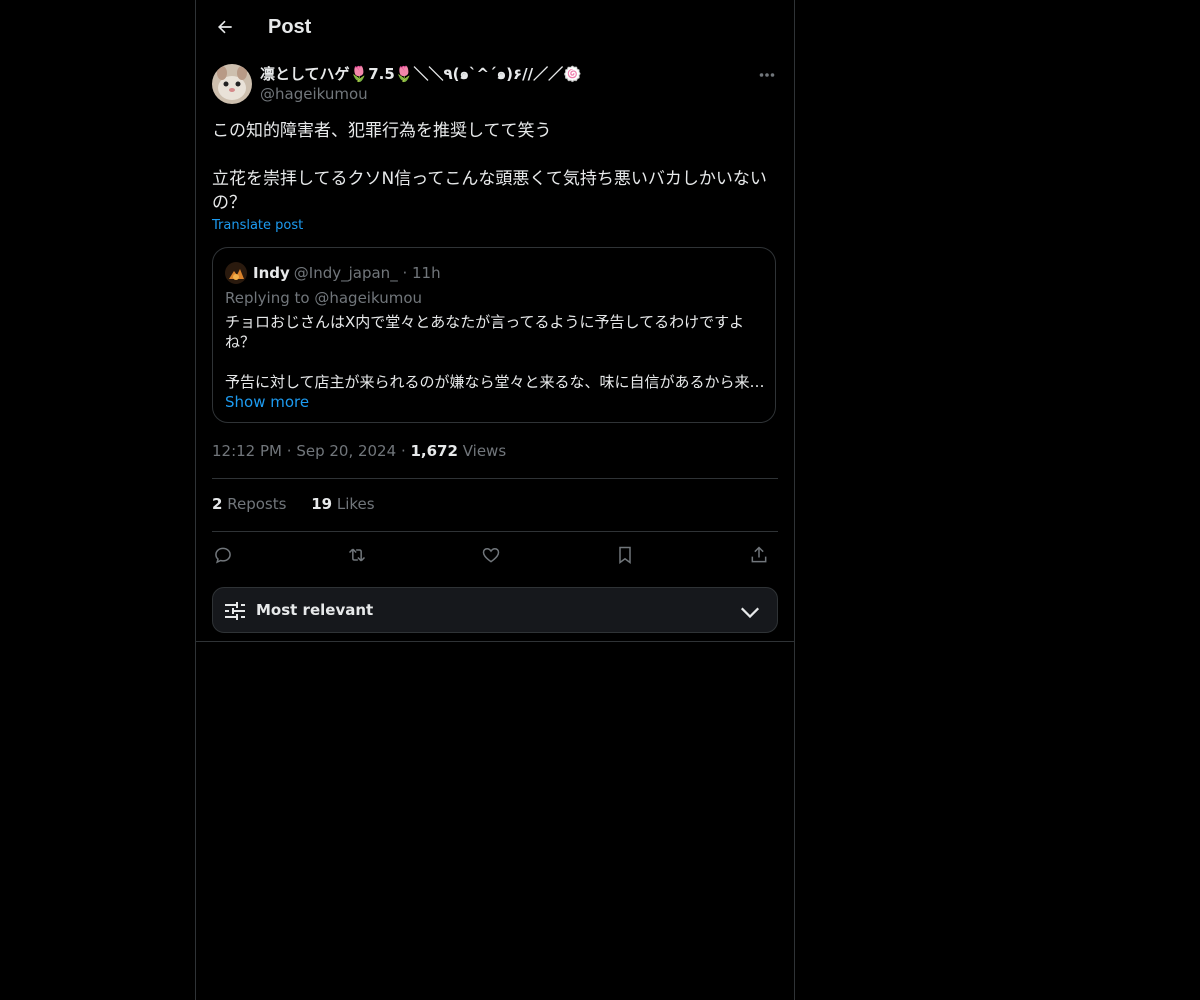 Image resolution: width=1200 pixels, height=1000 pixels. What do you see at coordinates (236, 273) in the screenshot?
I see `quoted-avatar` at bounding box center [236, 273].